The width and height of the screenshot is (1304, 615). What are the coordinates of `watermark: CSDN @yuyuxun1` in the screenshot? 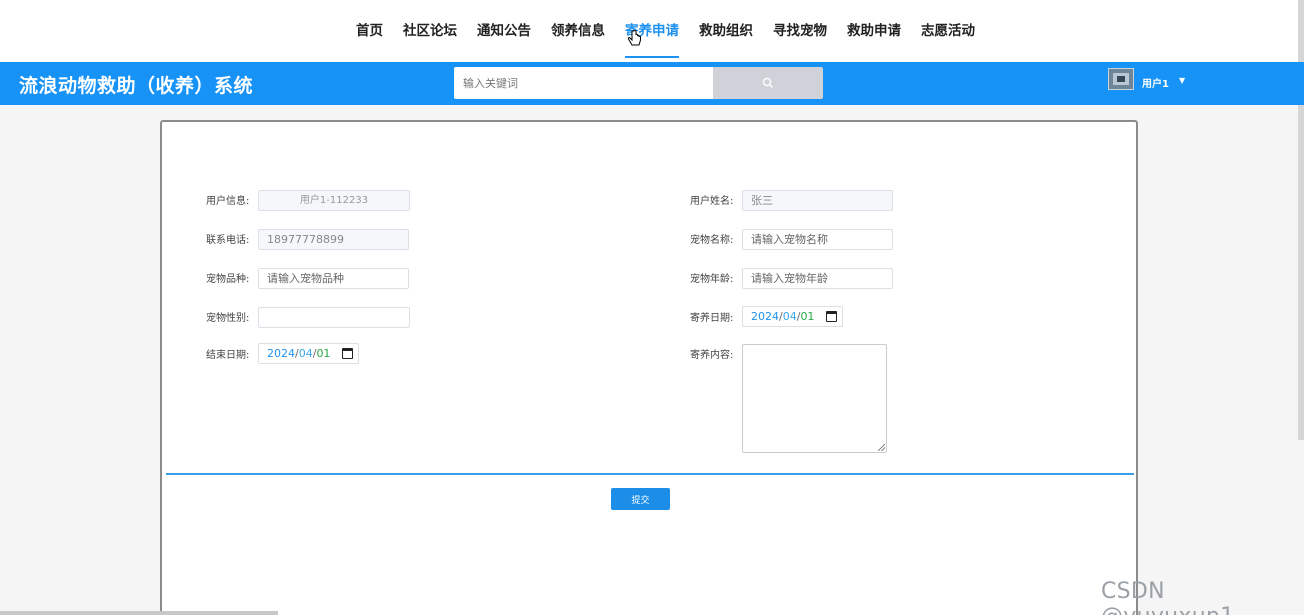 It's located at (1167, 597).